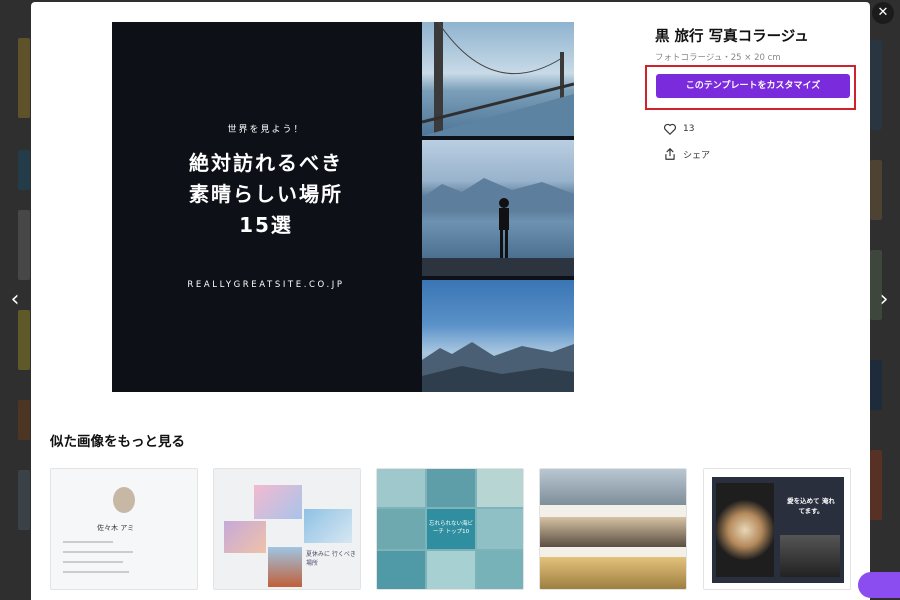 The image size is (900, 600). What do you see at coordinates (777, 529) in the screenshot?
I see `similar-thumbnail: 愛を込めて 淹れてます。` at bounding box center [777, 529].